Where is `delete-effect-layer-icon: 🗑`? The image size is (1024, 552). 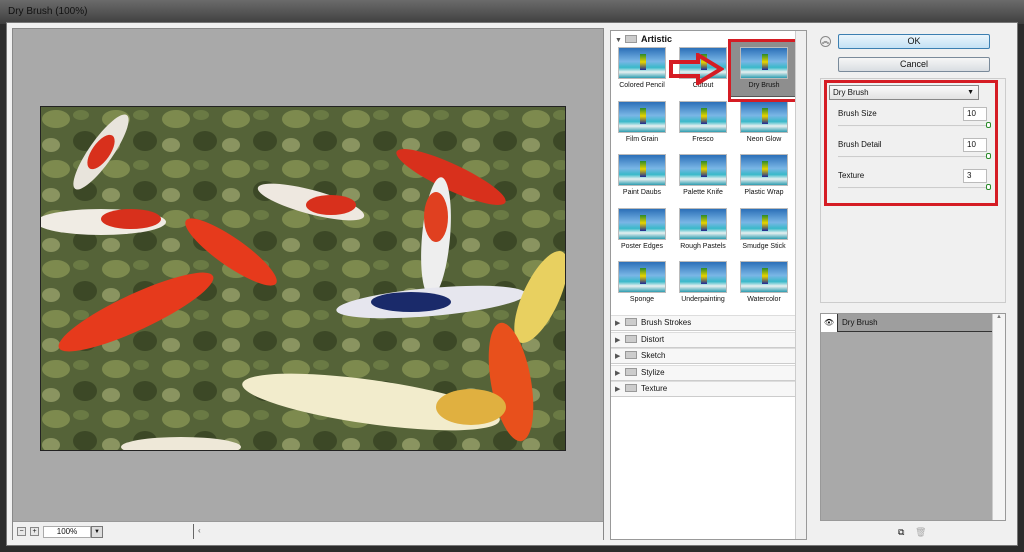
delete-effect-layer-icon: 🗑 is located at coordinates (920, 532).